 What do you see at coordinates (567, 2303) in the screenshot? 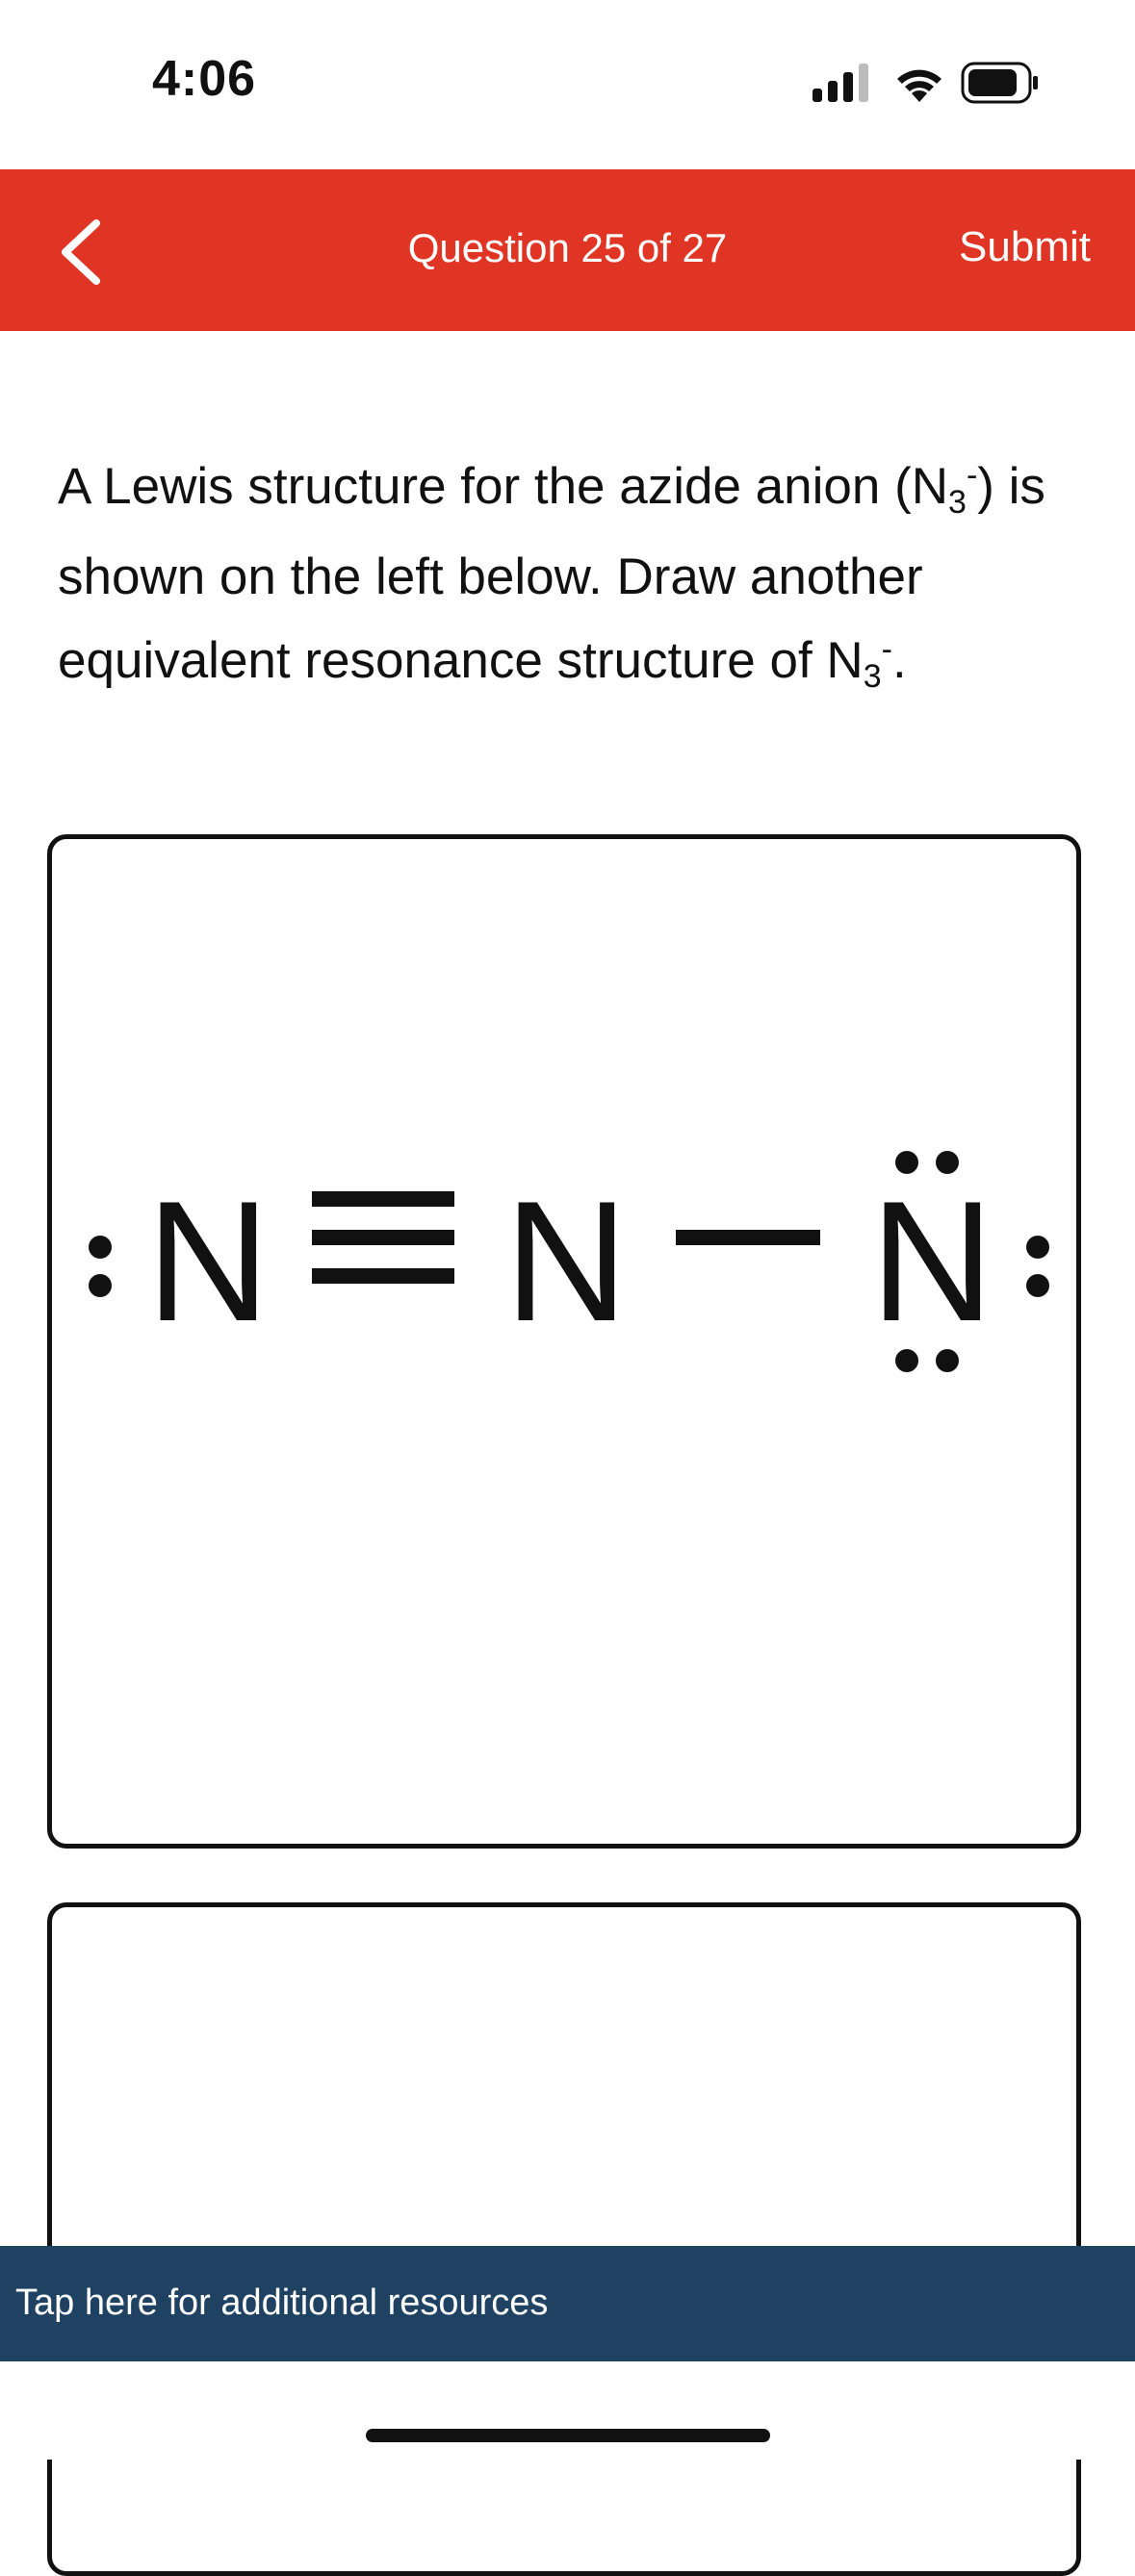
I see `additional-resources-bar: Tap here for additional resources` at bounding box center [567, 2303].